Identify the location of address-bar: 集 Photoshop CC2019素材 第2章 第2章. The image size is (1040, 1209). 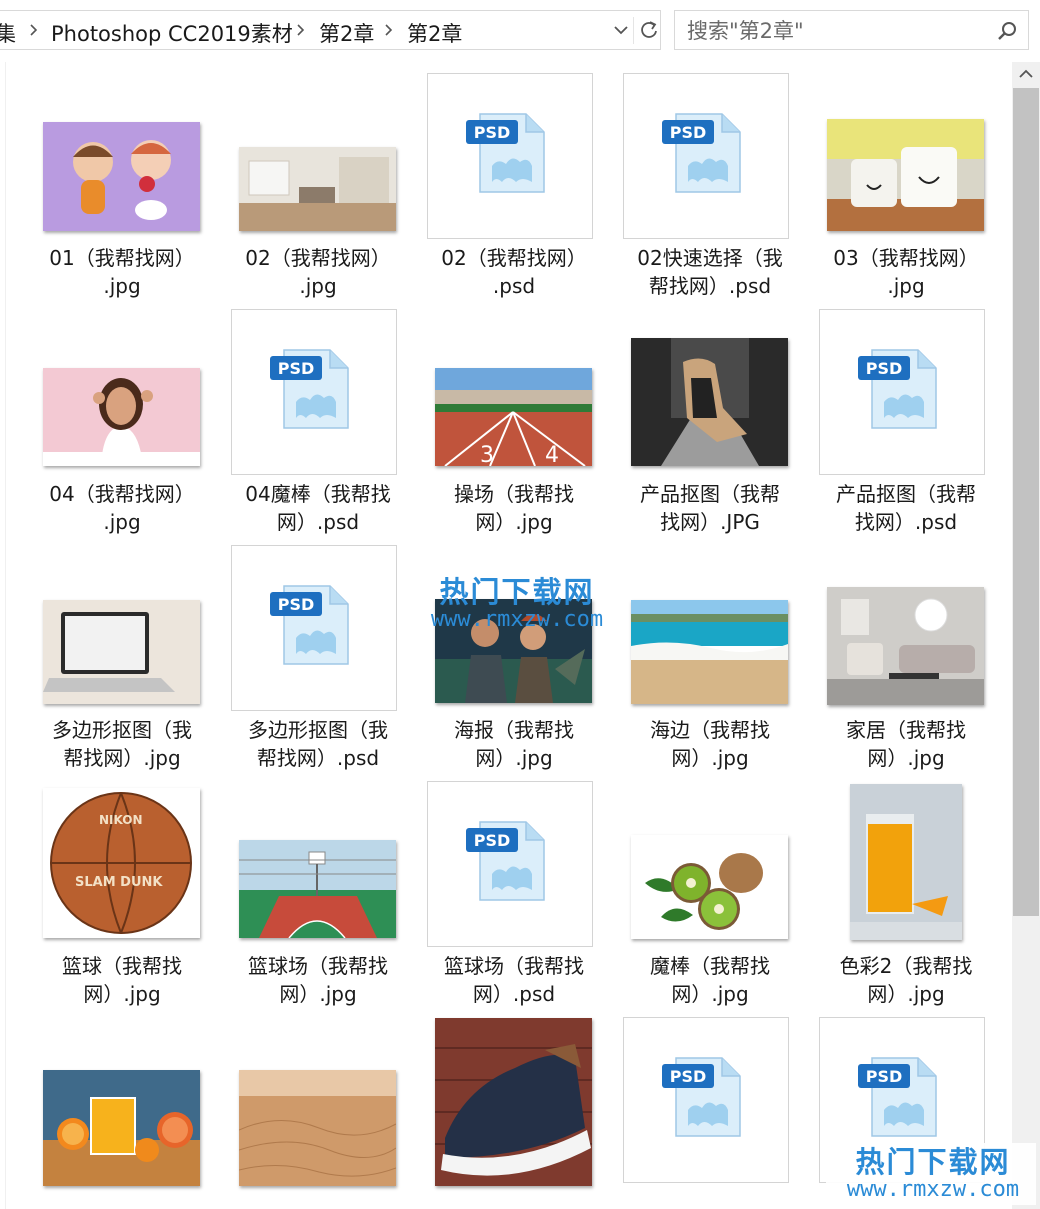
(330, 30).